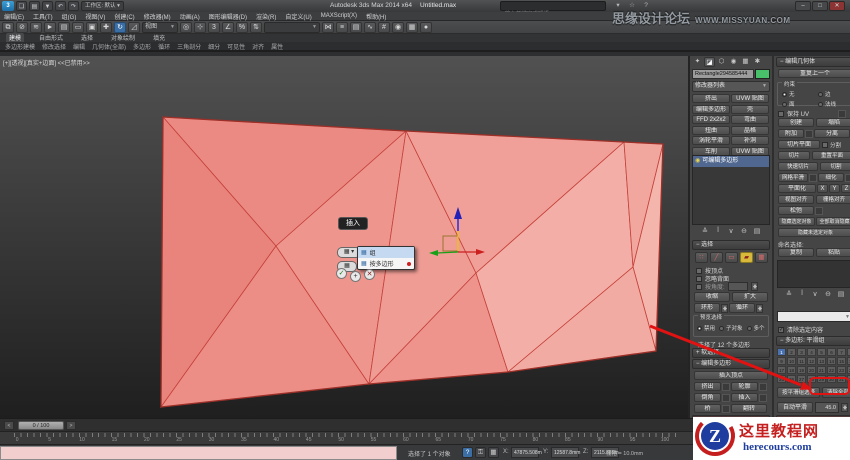 Image resolution: width=850 pixels, height=460 pixels. Describe the element at coordinates (733, 62) in the screenshot. I see `motion-tab: ◉` at that location.